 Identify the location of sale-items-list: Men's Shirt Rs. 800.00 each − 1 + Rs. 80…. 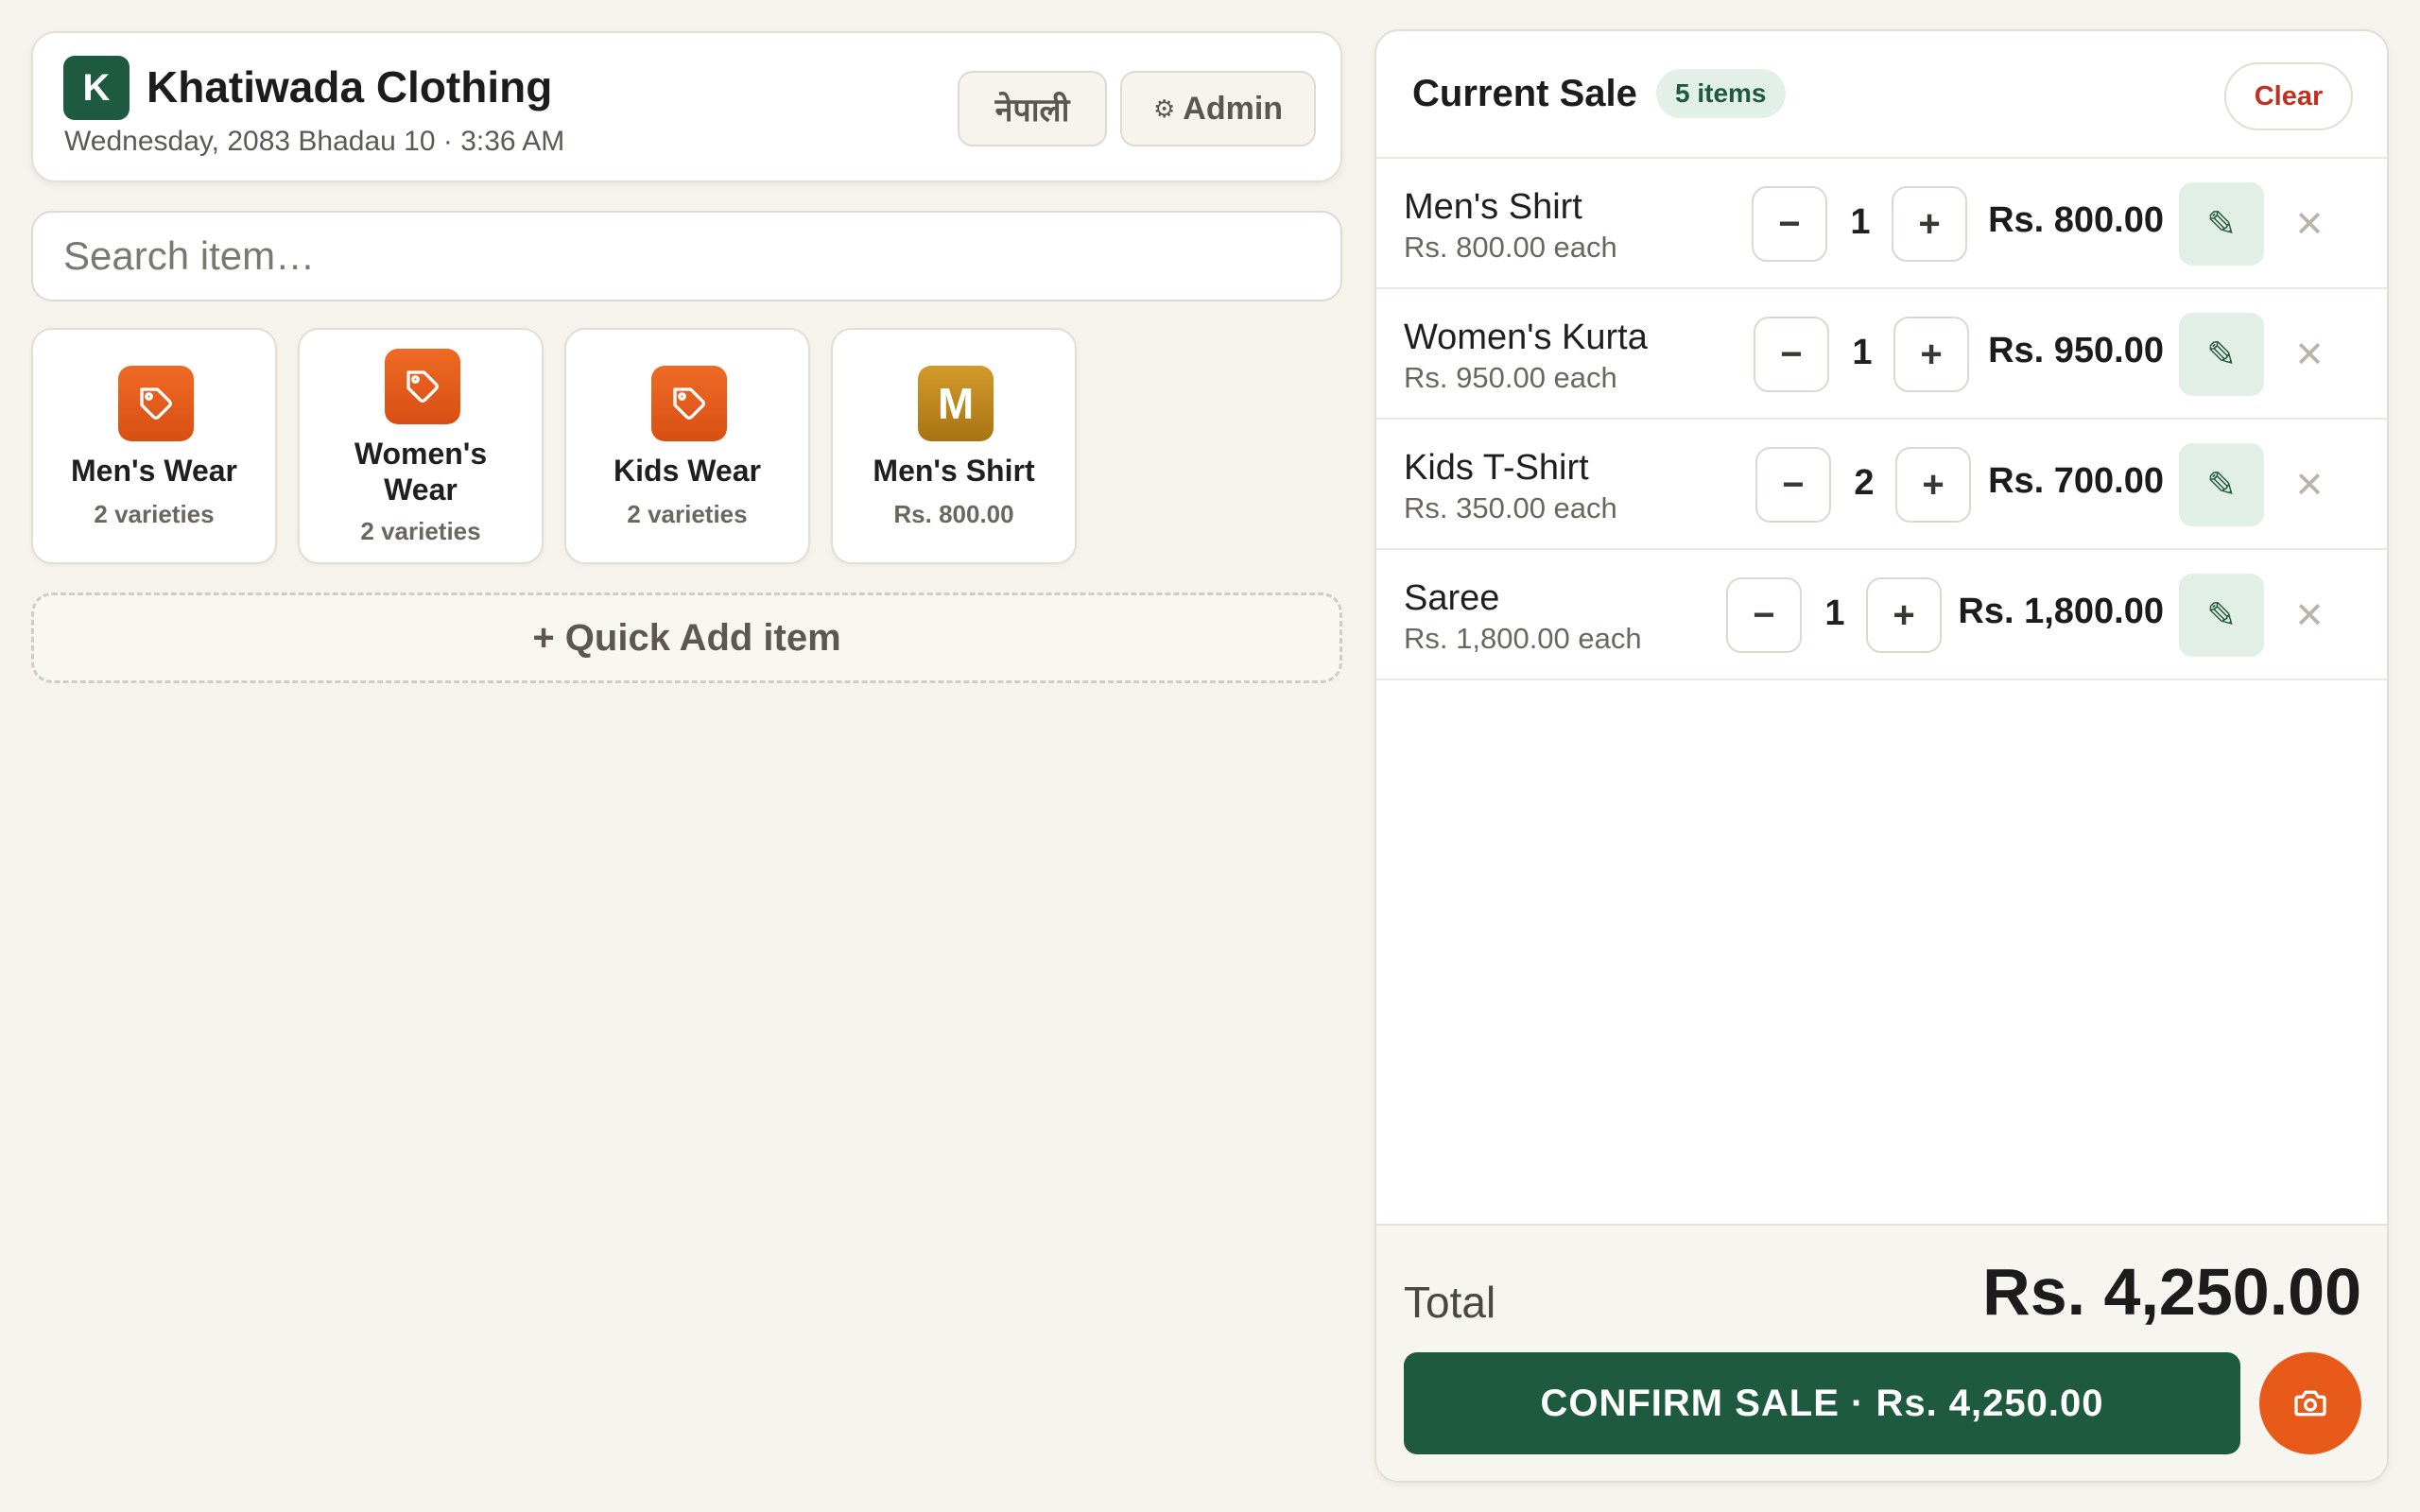
(1881, 419).